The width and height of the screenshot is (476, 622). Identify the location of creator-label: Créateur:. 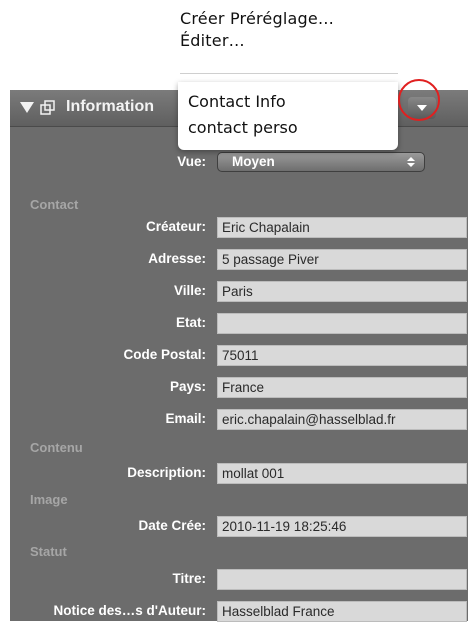
(175, 226).